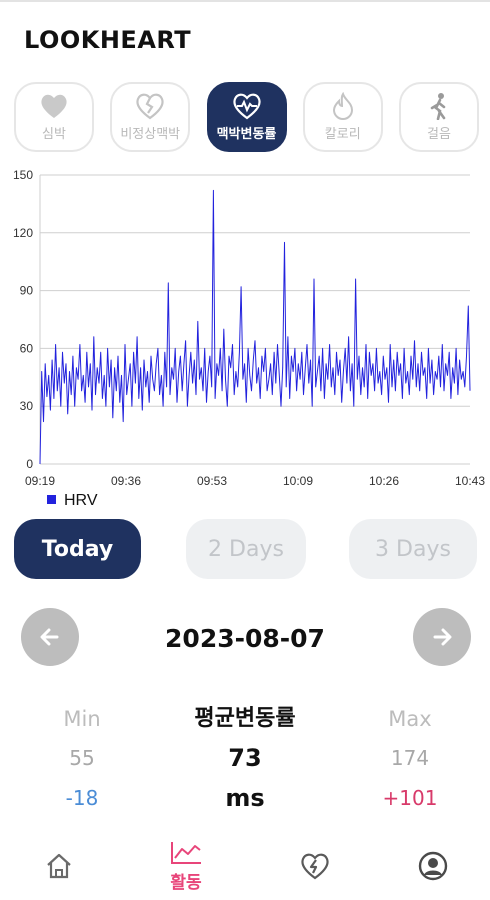 The height and width of the screenshot is (900, 490). Describe the element at coordinates (82, 719) in the screenshot. I see `min-label: Min` at that location.